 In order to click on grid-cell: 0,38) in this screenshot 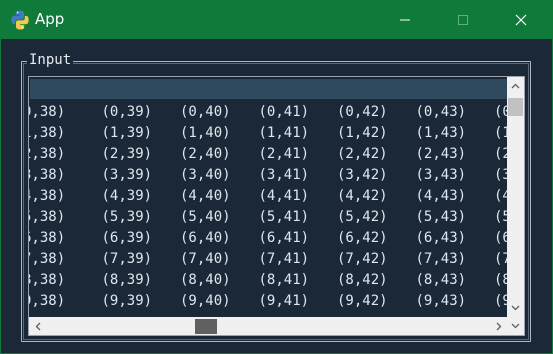, I will do `click(47, 112)`.